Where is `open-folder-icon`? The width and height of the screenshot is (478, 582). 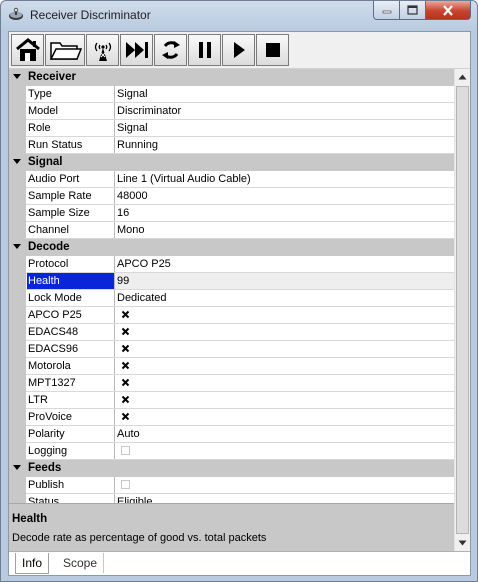 open-folder-icon is located at coordinates (65, 51).